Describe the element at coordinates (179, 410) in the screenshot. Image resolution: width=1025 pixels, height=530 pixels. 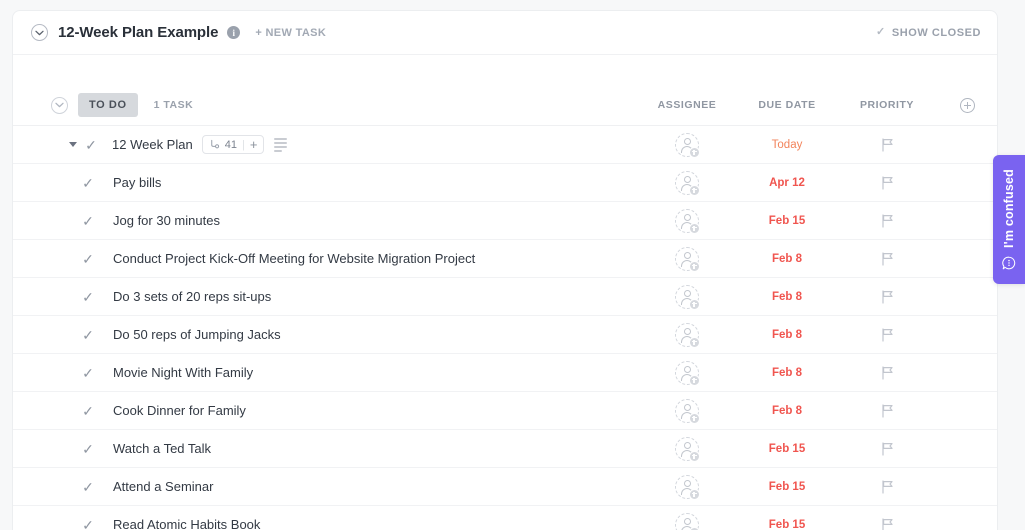
I see `task-name: Cook Dinner for Family` at that location.